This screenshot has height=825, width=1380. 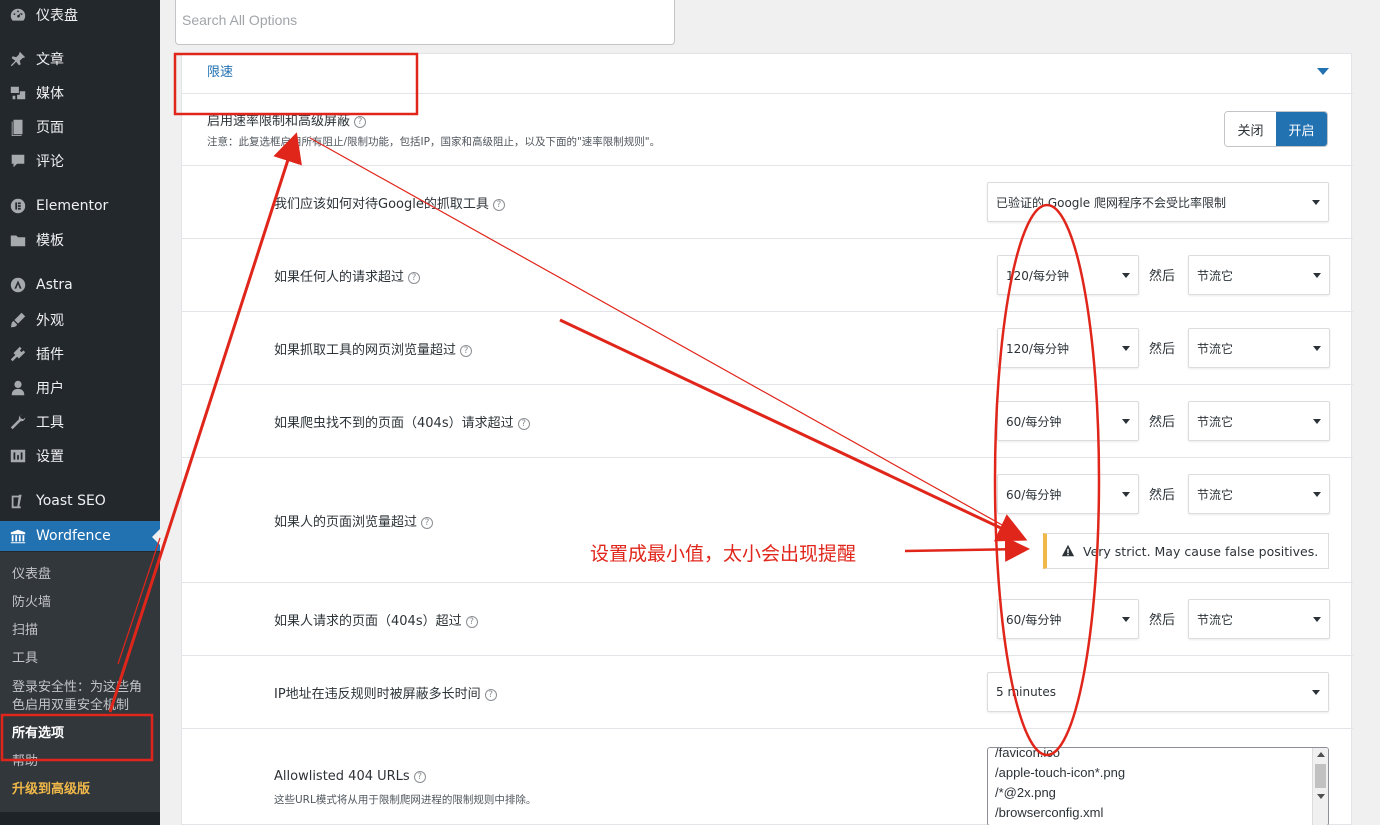 What do you see at coordinates (80, 206) in the screenshot?
I see `sidebar-item-elementor: Elementor` at bounding box center [80, 206].